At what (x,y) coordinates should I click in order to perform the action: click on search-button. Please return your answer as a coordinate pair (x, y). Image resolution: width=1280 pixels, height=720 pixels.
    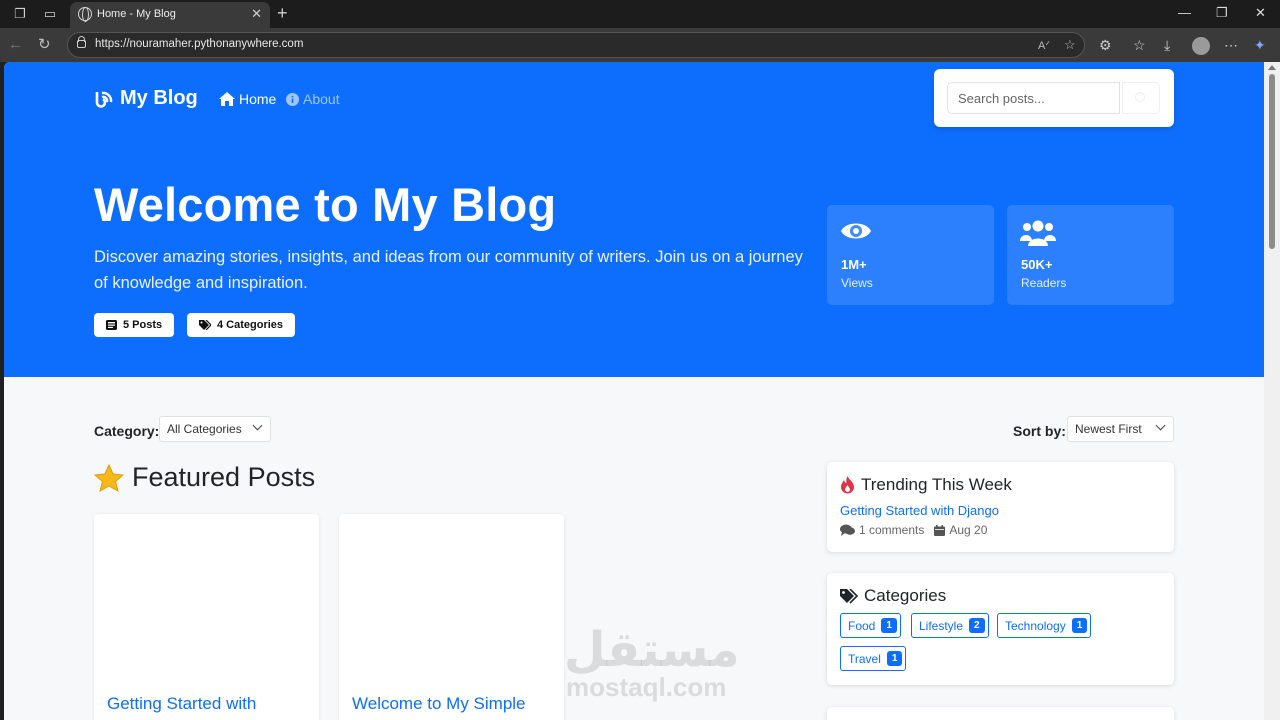
    Looking at the image, I should click on (1141, 98).